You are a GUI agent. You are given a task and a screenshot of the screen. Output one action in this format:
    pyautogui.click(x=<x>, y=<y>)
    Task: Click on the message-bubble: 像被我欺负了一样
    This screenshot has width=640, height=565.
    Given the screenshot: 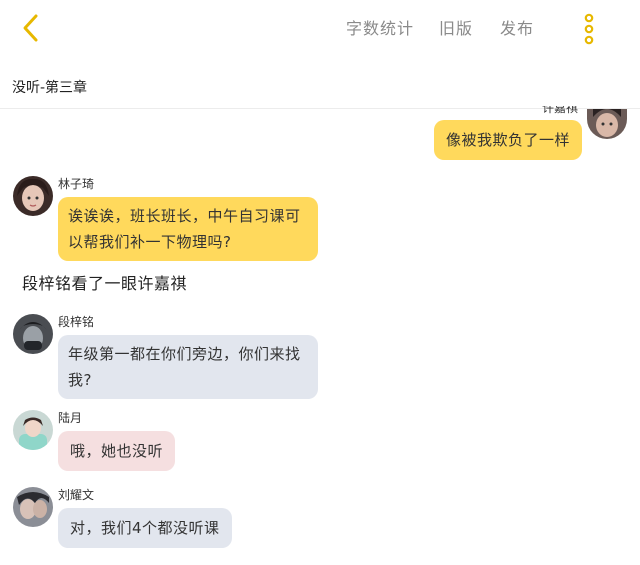 What is the action you would take?
    pyautogui.click(x=508, y=140)
    